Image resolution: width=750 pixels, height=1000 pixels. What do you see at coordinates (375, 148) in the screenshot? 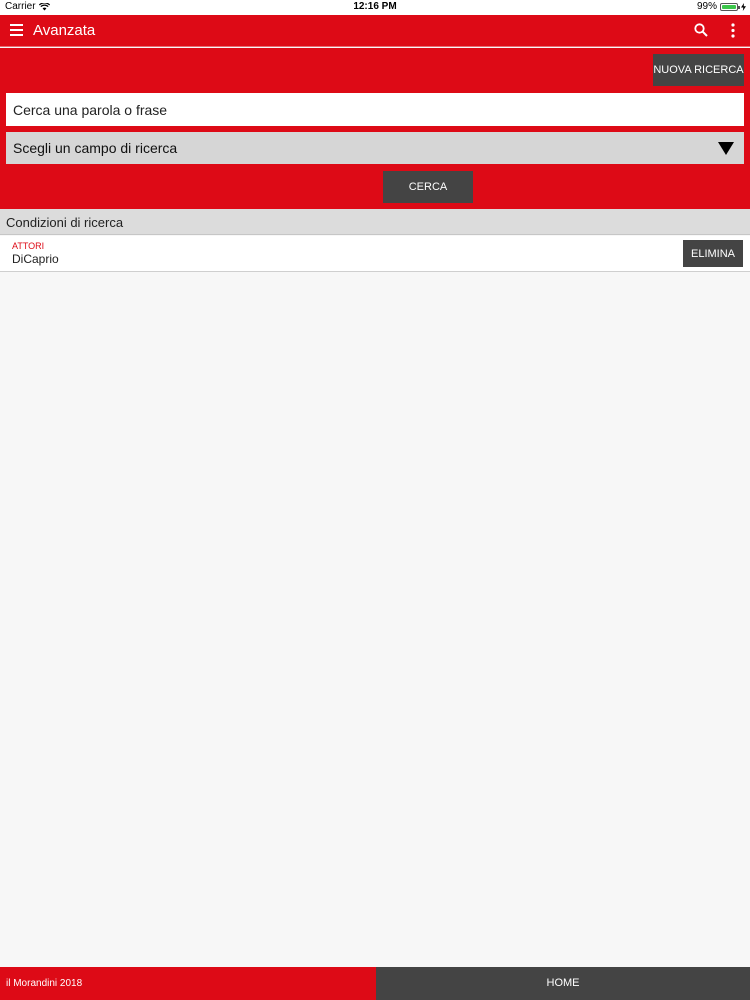
I see `search-field-select: Scegli un campo di ricerca` at bounding box center [375, 148].